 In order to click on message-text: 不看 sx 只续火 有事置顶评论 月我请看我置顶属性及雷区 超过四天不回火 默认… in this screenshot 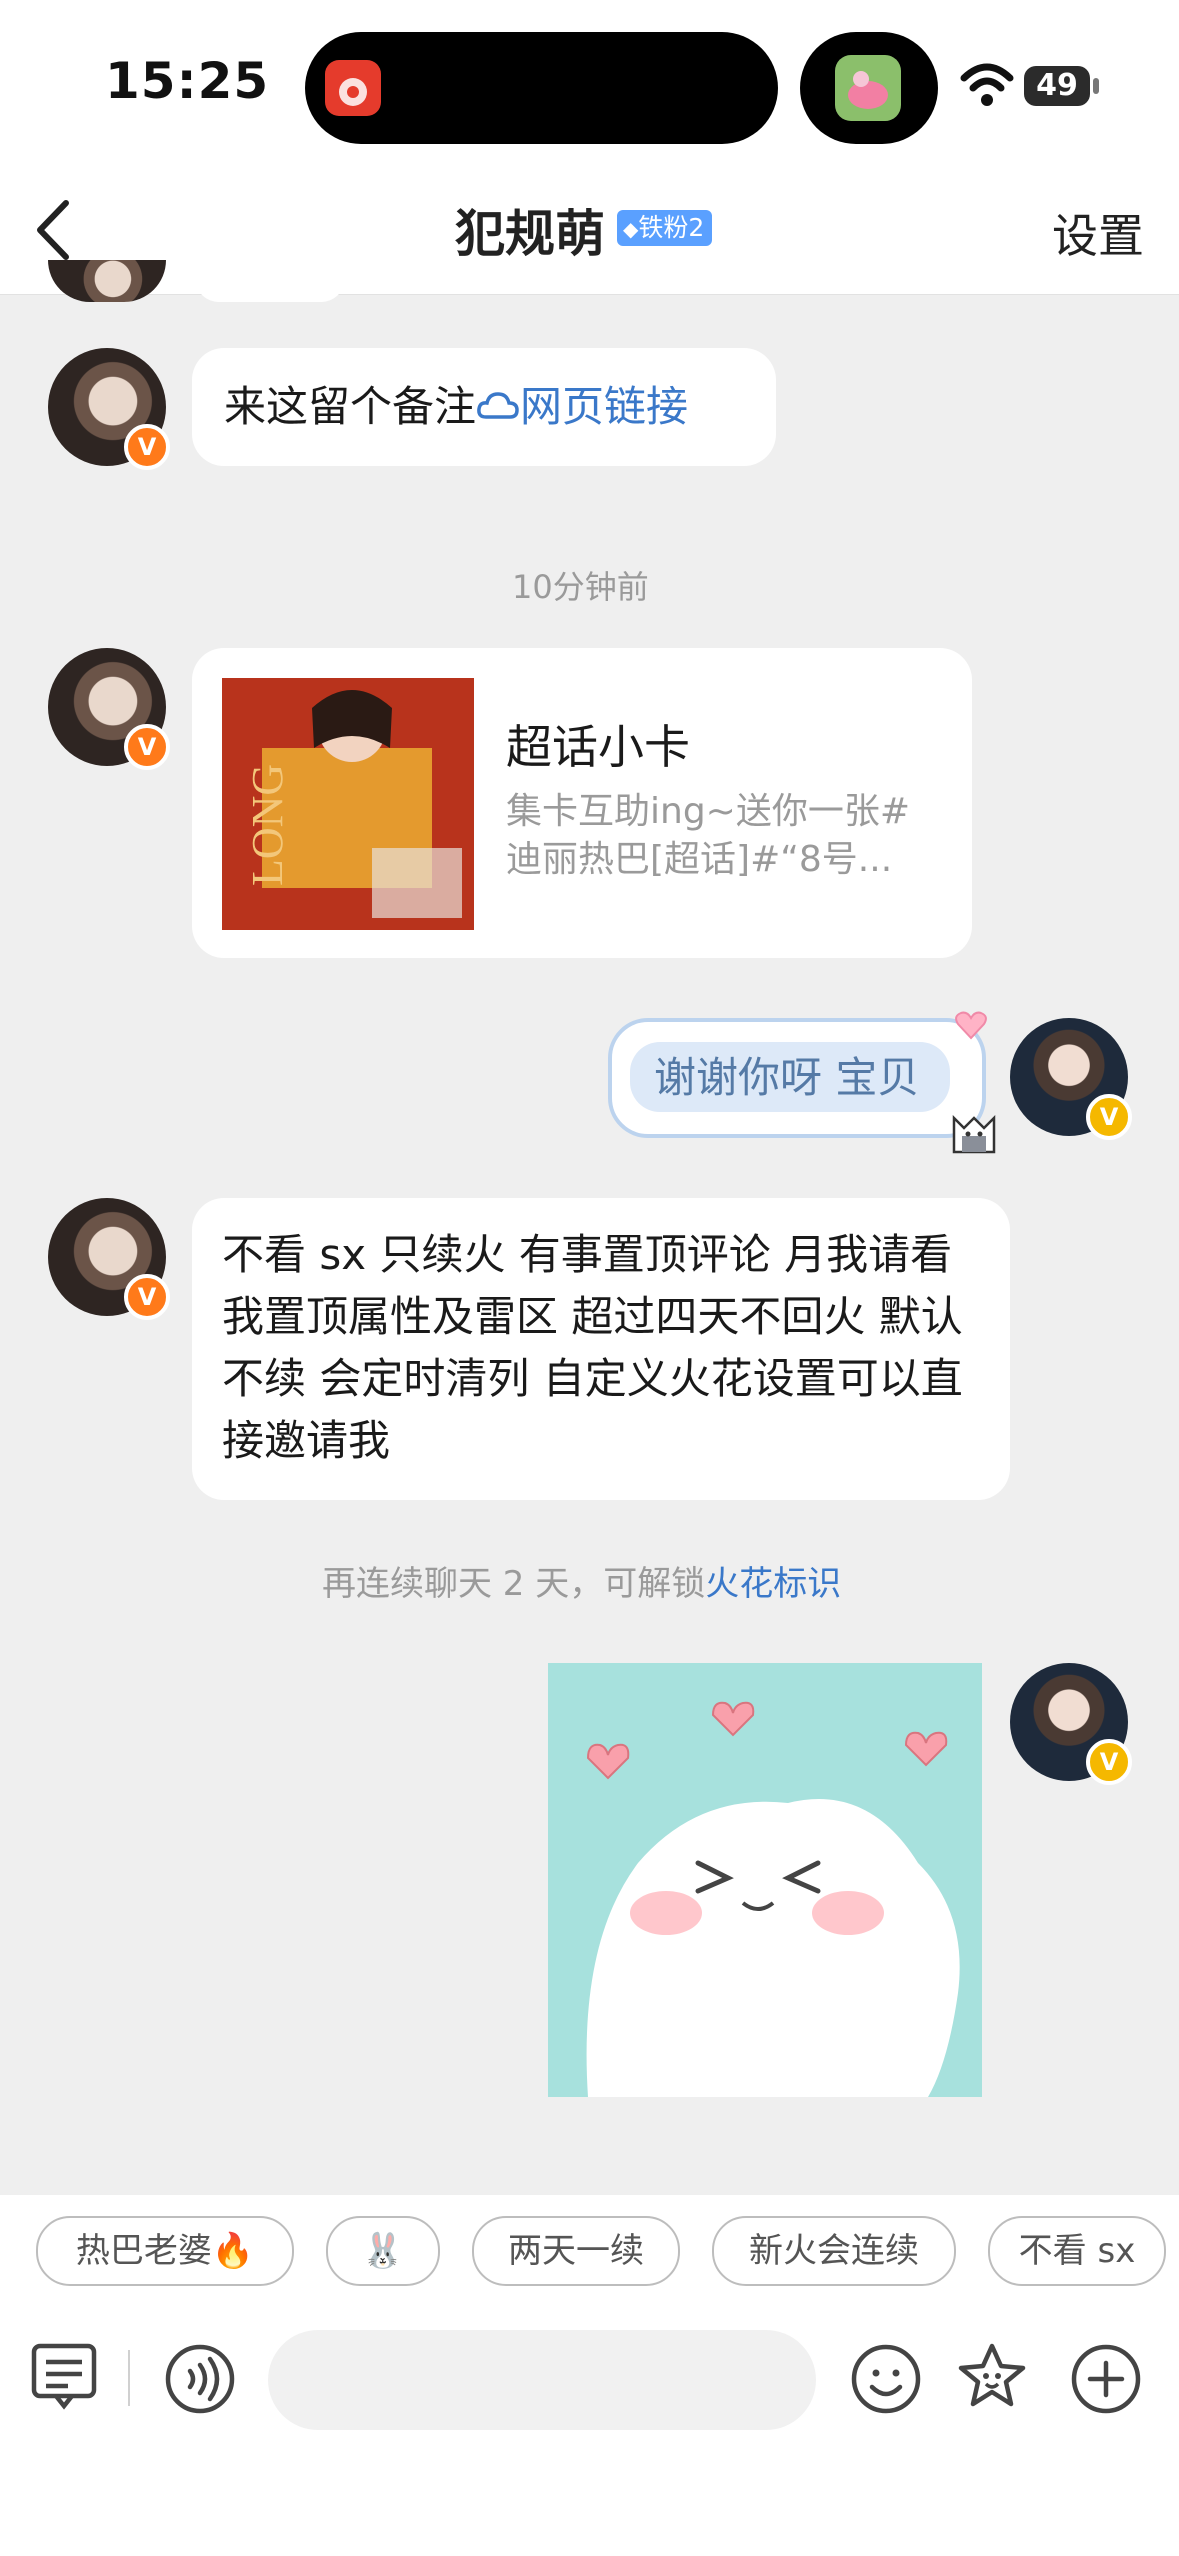, I will do `click(592, 1347)`.